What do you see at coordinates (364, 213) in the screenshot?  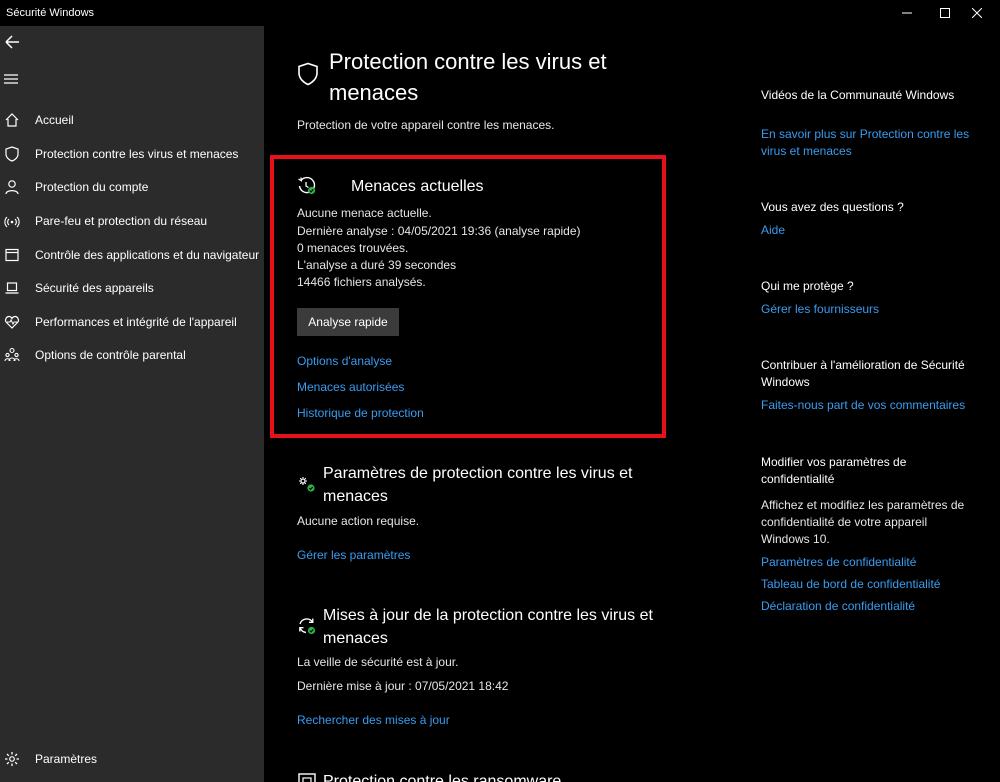 I see `threat-status: Aucune menace actuelle.` at bounding box center [364, 213].